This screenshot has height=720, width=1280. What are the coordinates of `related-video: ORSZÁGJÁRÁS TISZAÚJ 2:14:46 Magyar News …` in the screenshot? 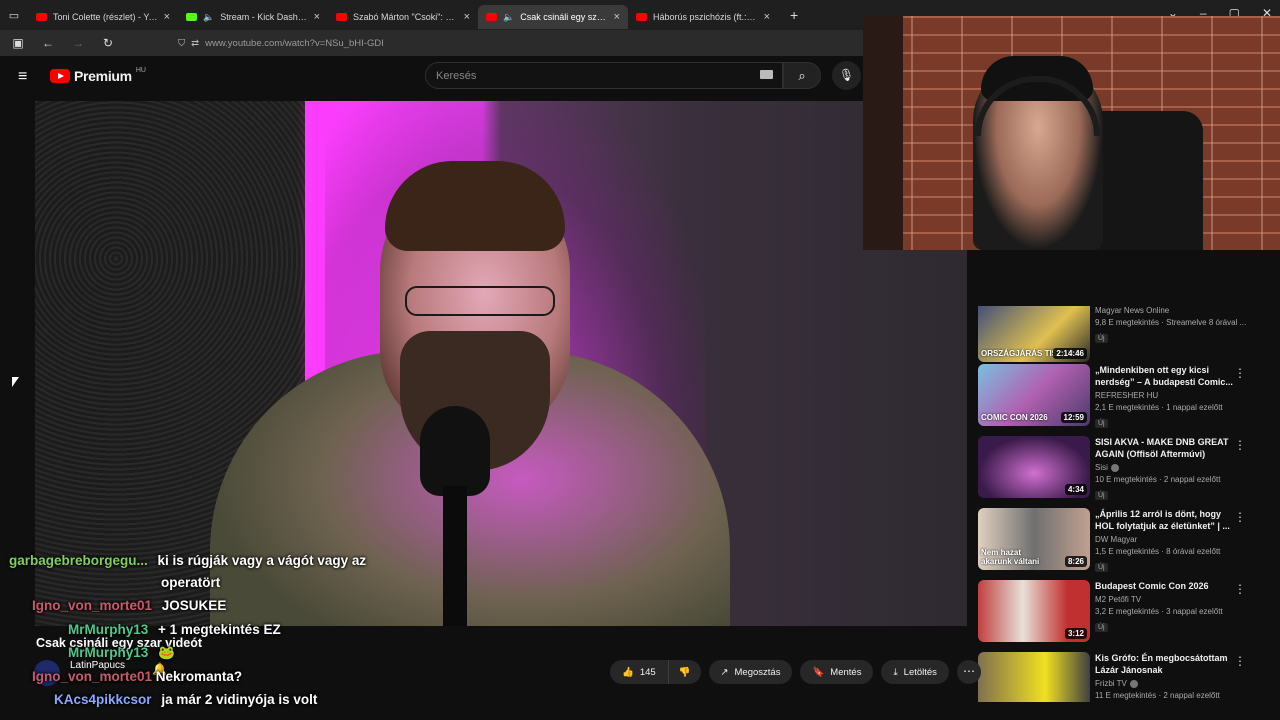 It's located at (1114, 334).